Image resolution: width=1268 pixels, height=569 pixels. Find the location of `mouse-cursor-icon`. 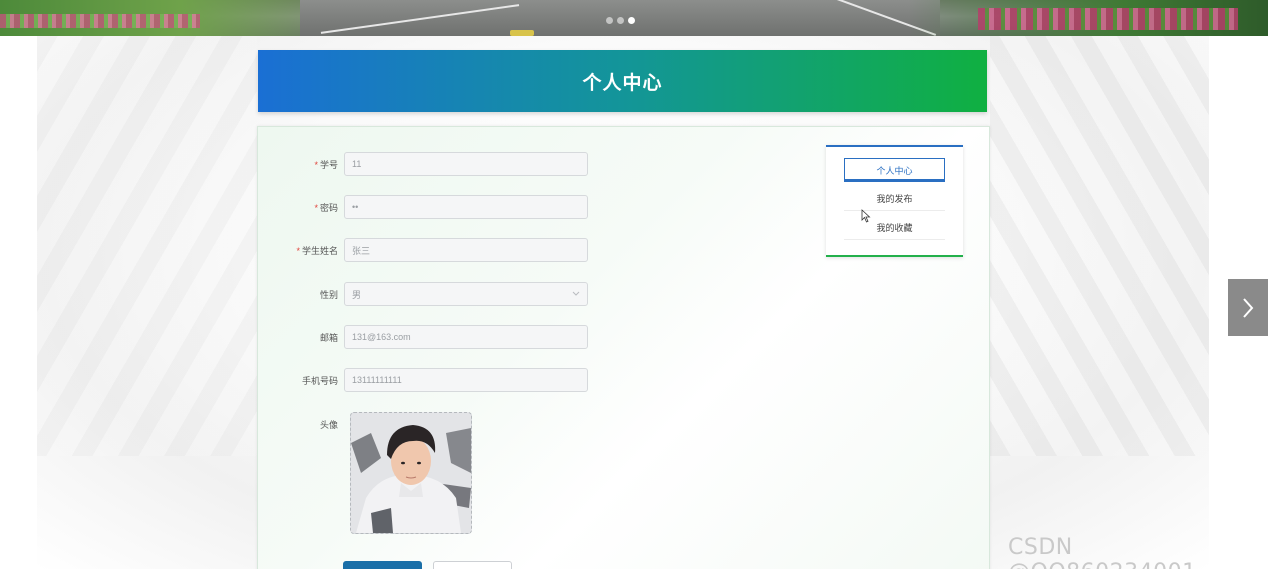

mouse-cursor-icon is located at coordinates (866, 216).